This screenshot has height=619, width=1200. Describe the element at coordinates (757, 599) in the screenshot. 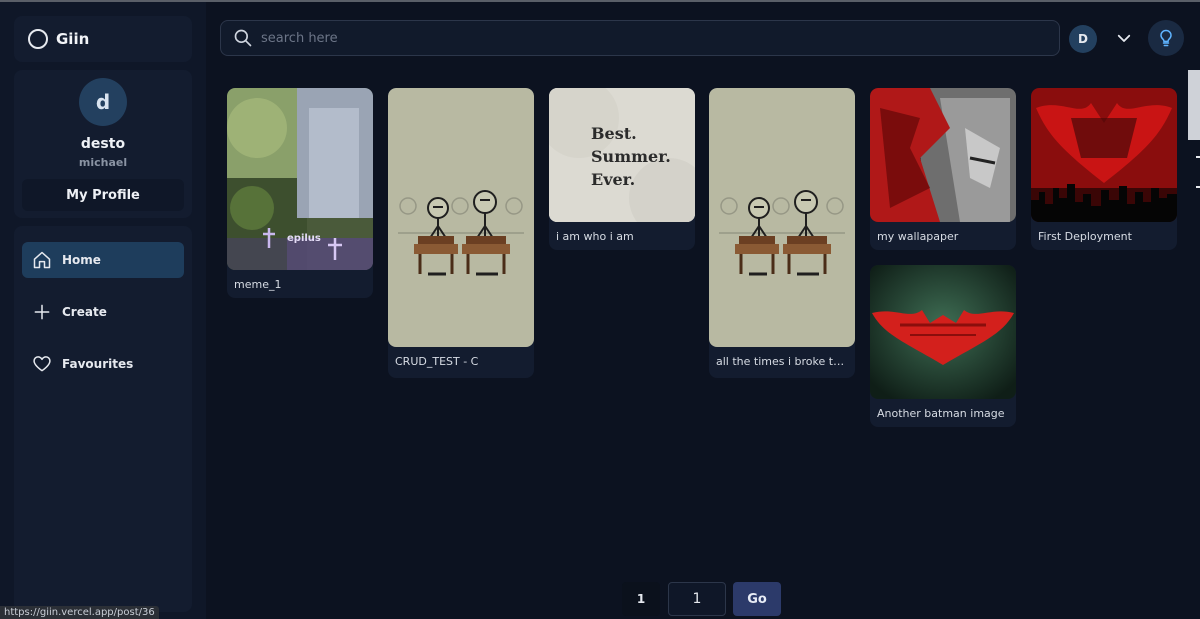

I see `go-button: Go` at that location.